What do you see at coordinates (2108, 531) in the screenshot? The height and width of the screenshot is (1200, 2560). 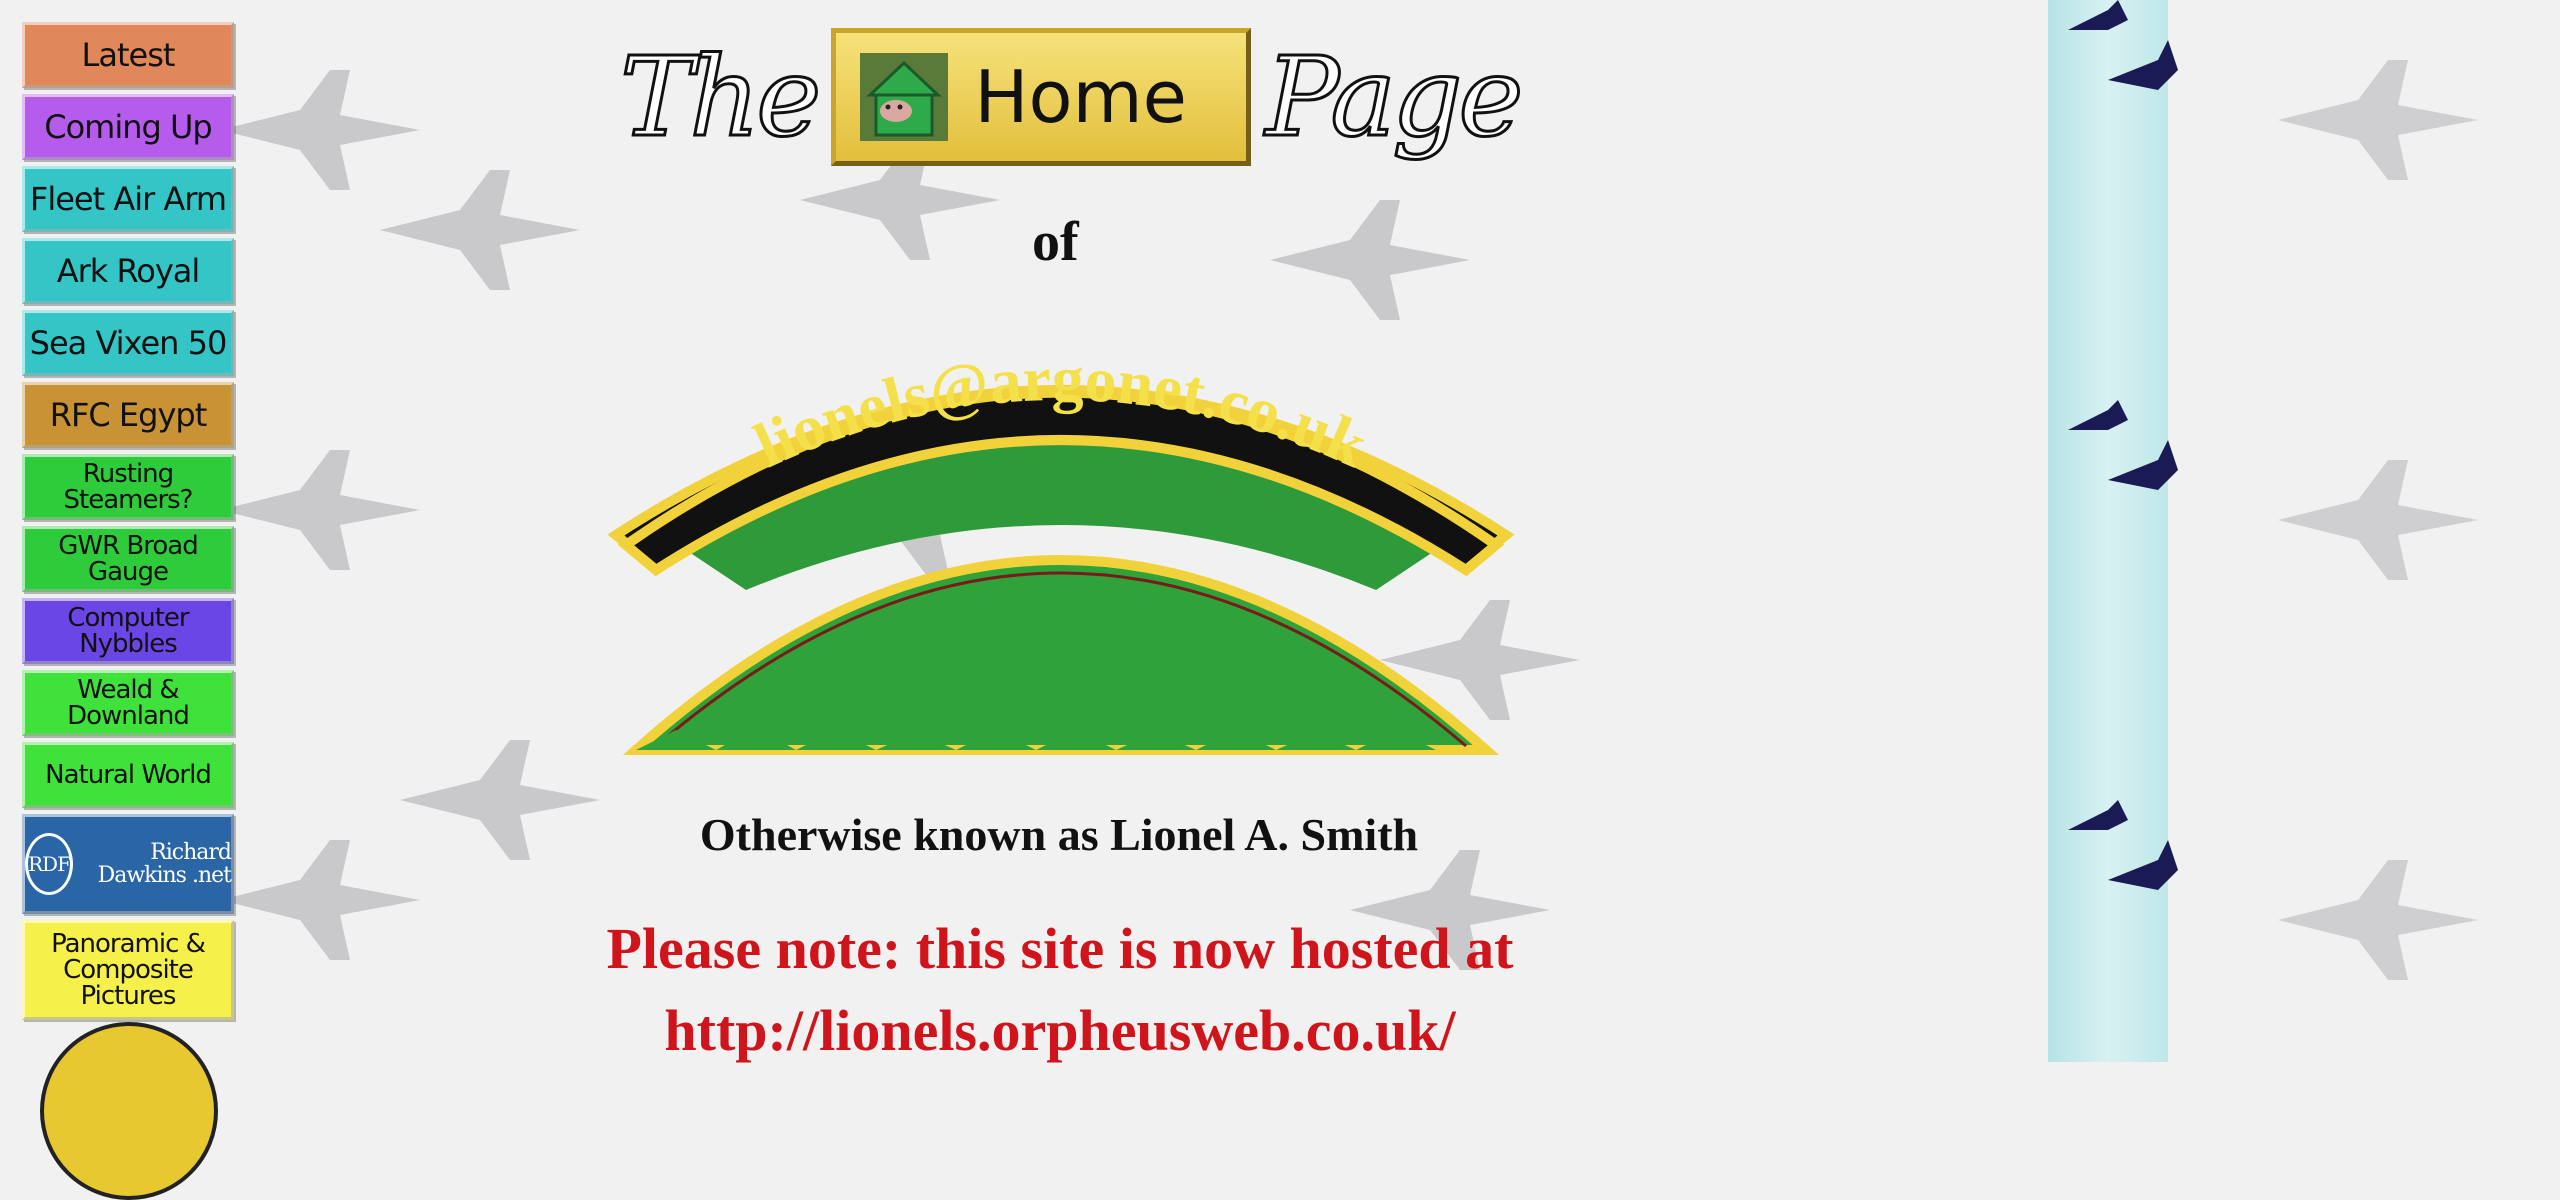 I see `decorative-stripe` at bounding box center [2108, 531].